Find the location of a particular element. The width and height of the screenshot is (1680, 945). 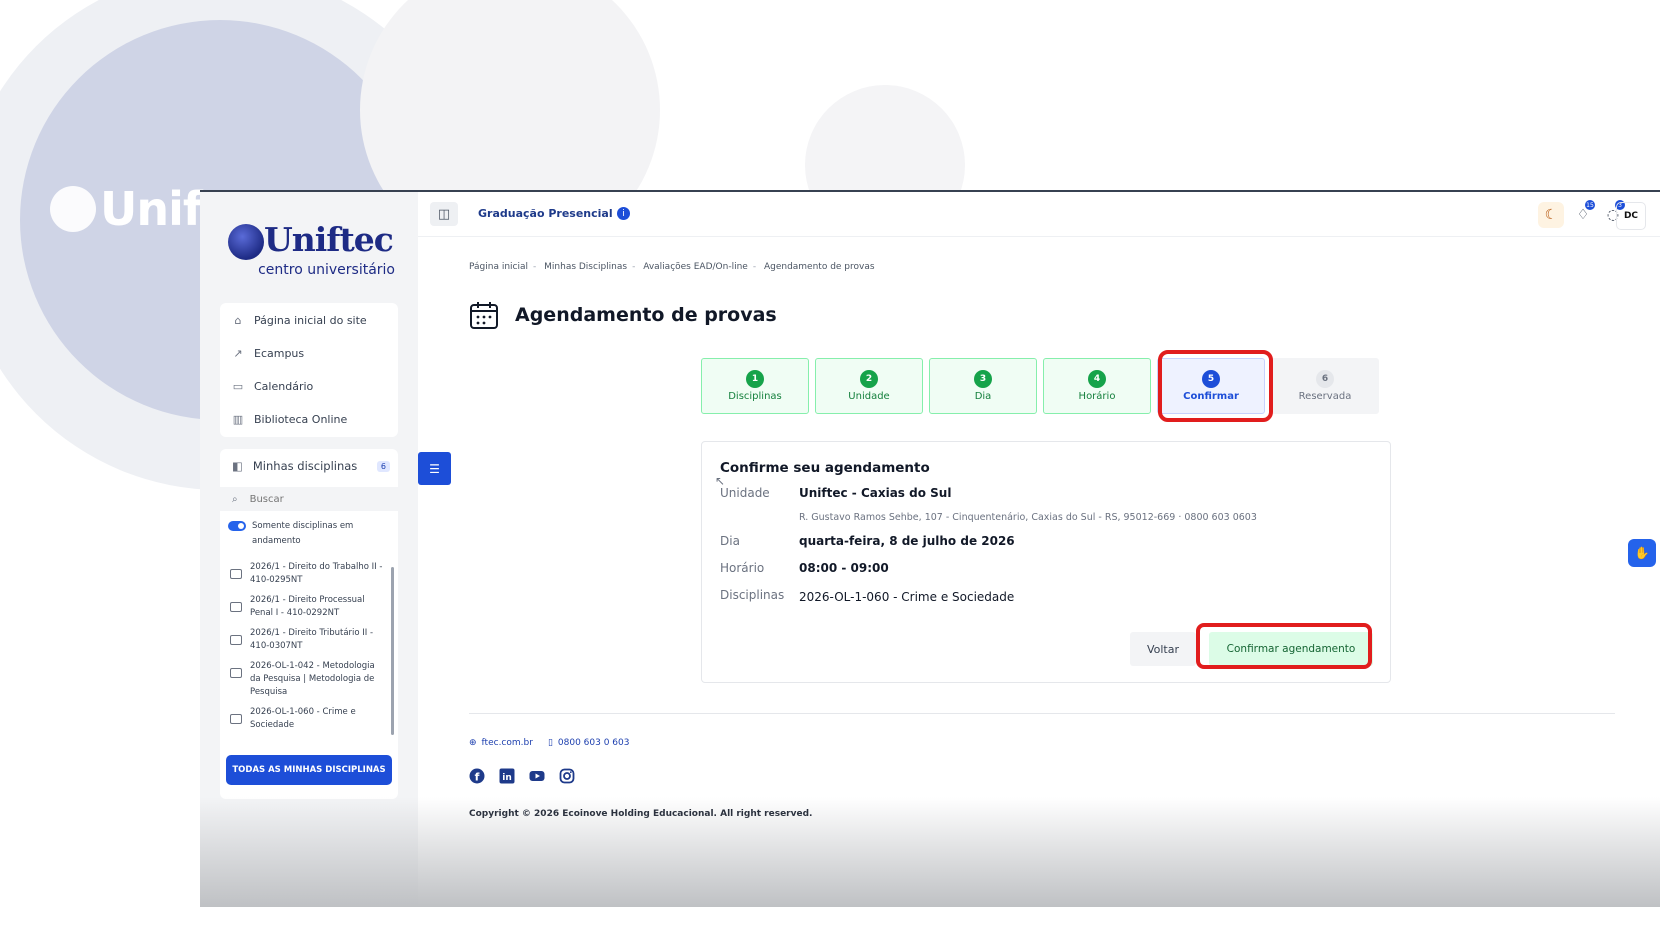

linkedin-icon: in is located at coordinates (507, 776).